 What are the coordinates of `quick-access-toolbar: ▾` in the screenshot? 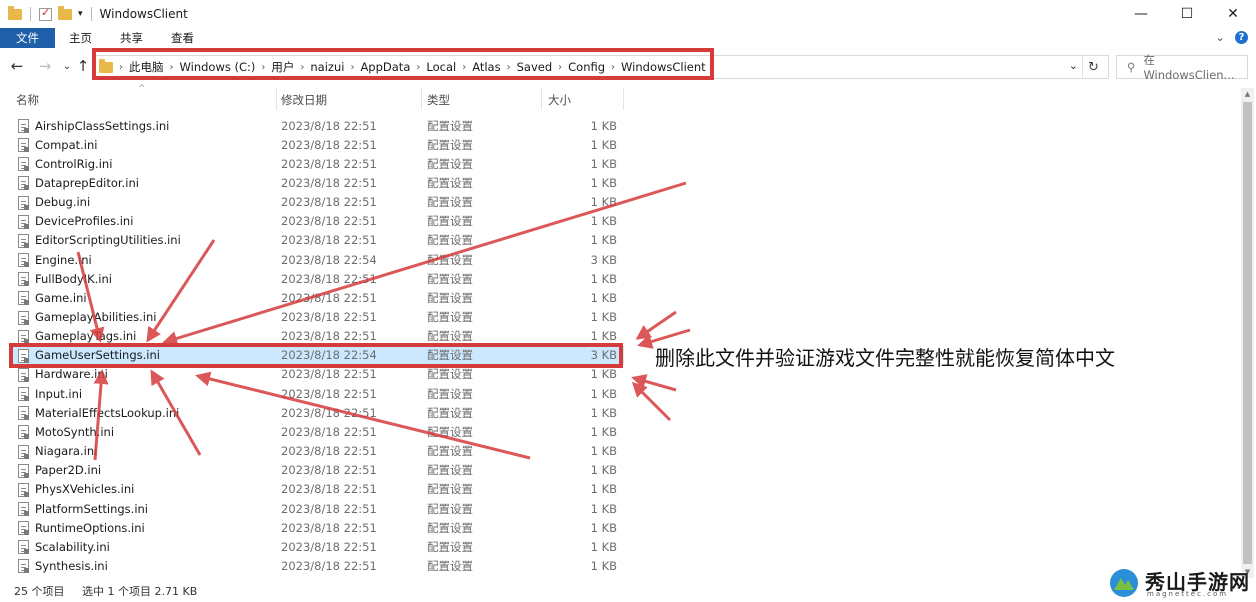 It's located at (47, 13).